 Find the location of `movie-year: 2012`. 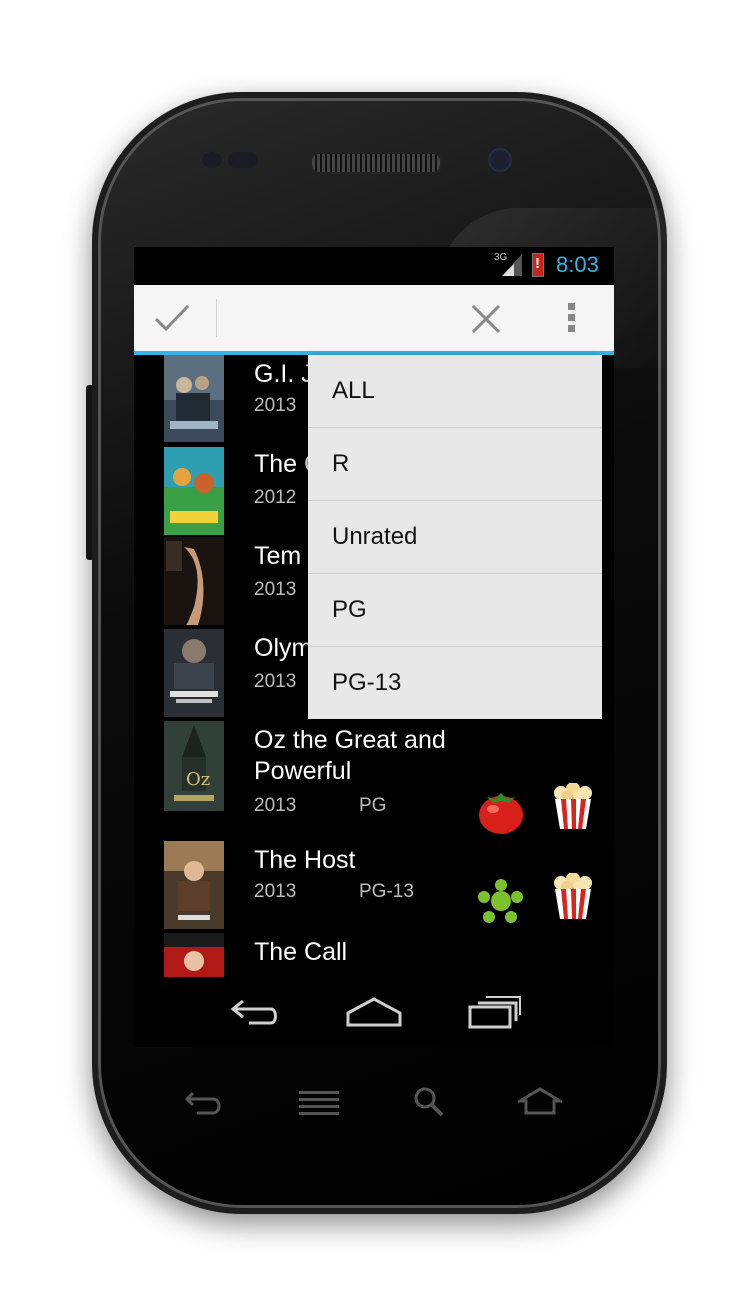

movie-year: 2012 is located at coordinates (275, 497).